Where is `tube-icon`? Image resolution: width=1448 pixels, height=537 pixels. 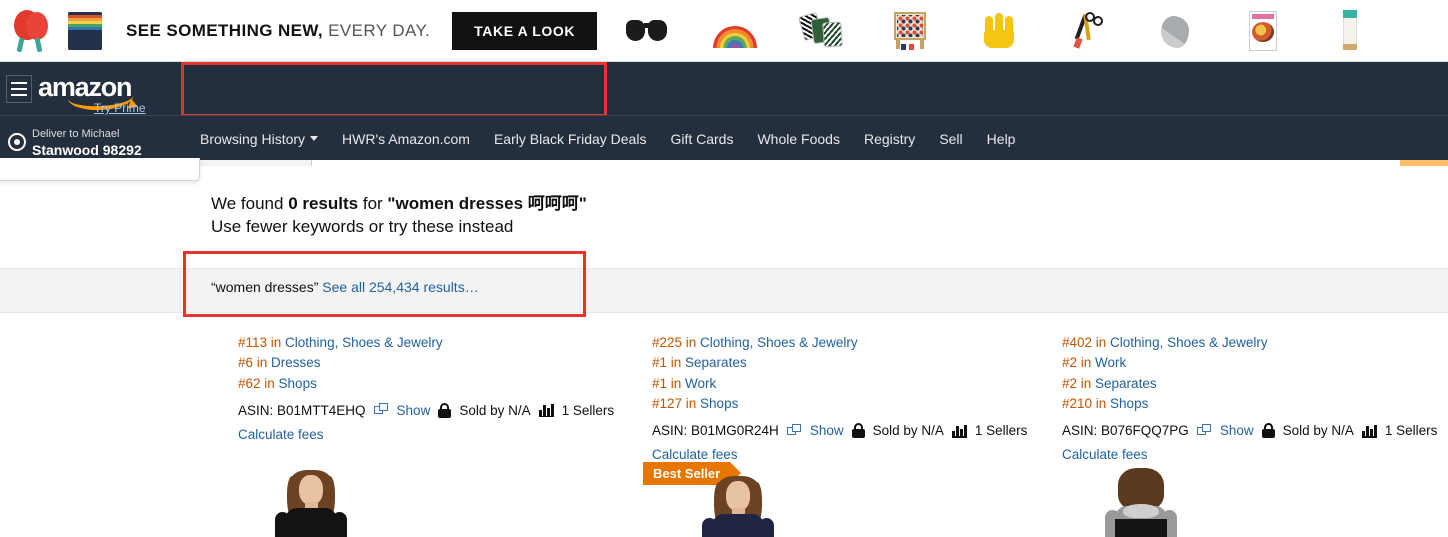
tube-icon is located at coordinates (1351, 31).